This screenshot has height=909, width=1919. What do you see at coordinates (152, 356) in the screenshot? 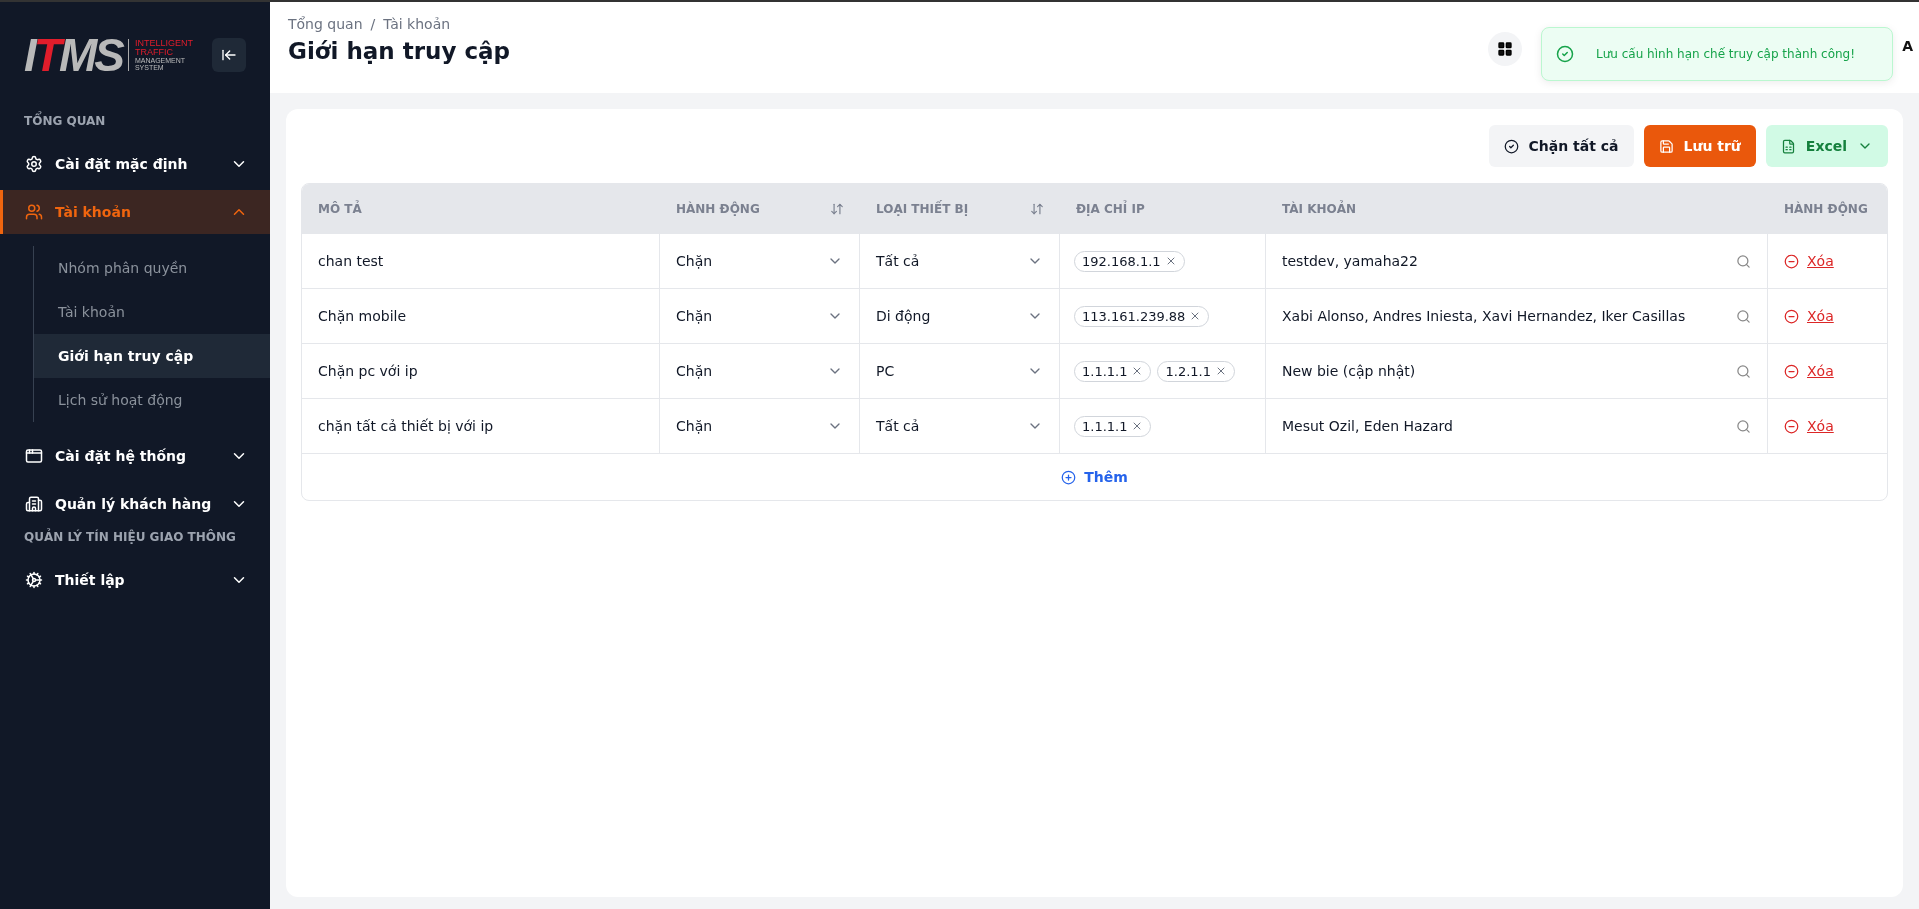
I see `sidebar-subitem: Giới hạn truy cập` at bounding box center [152, 356].